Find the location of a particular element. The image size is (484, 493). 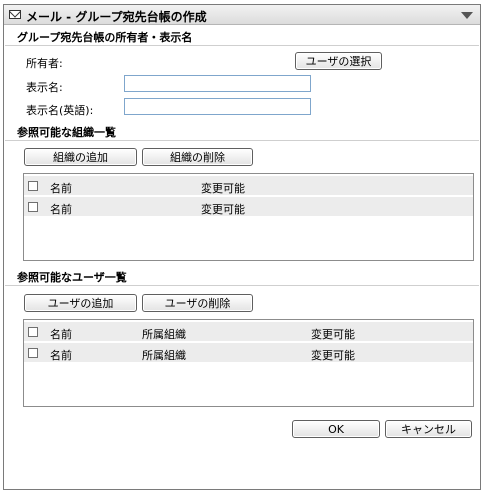

dialog-title: メール - グループ宛先台帳の作成 is located at coordinates (116, 17).